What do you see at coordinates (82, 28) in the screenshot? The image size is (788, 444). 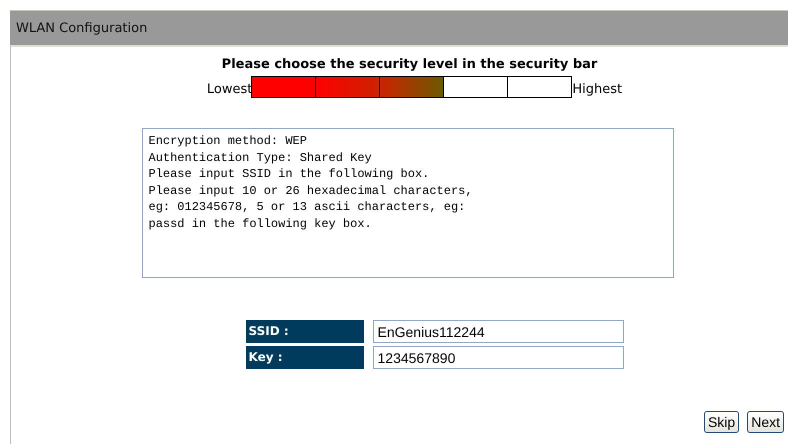 I see `window-title: WLAN Configuration` at bounding box center [82, 28].